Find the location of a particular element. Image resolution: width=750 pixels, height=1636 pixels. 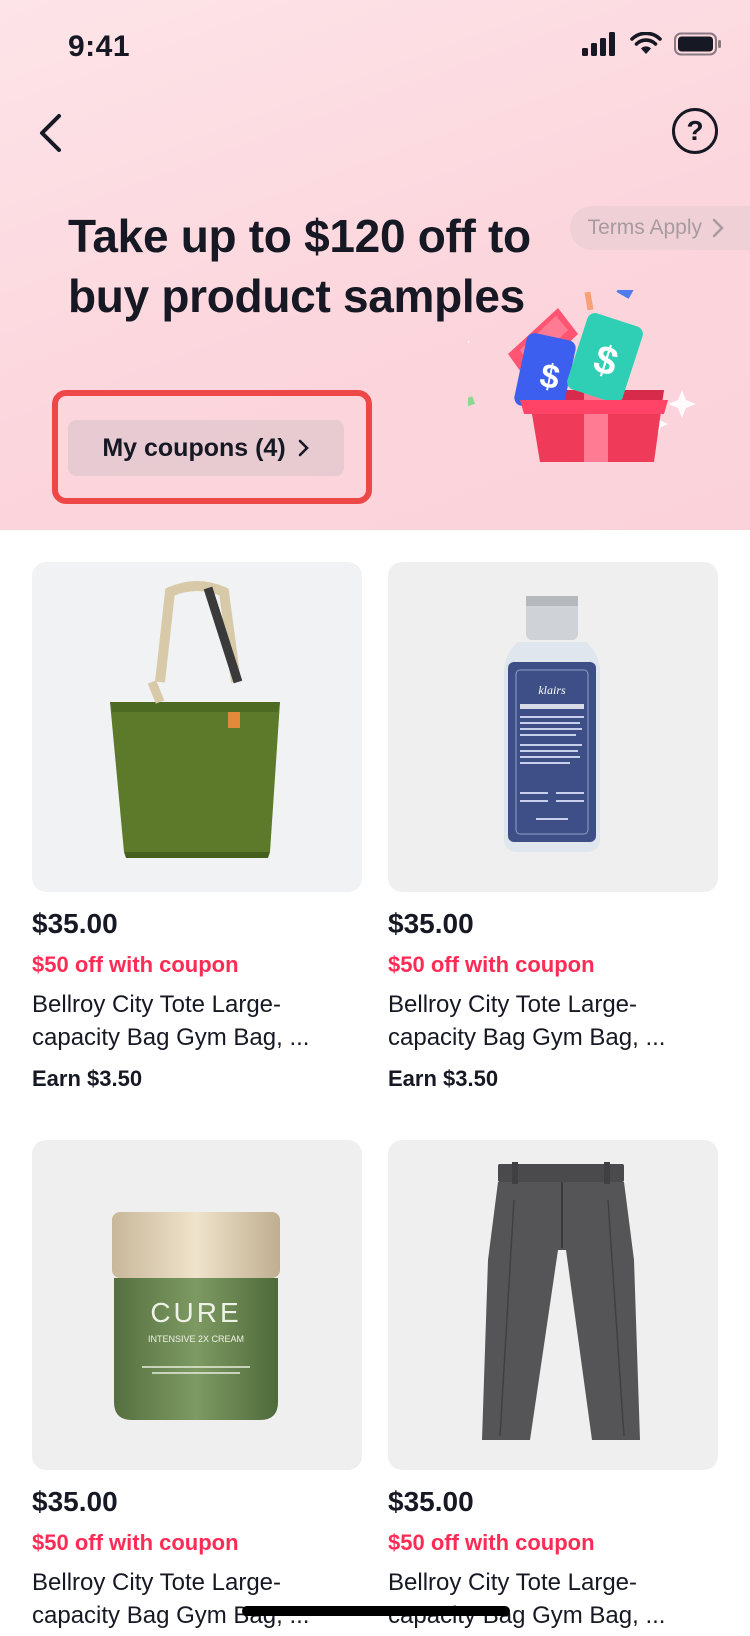

cream-jar-image: CURE INTENSIVE 2X CREAM is located at coordinates (196, 1316).